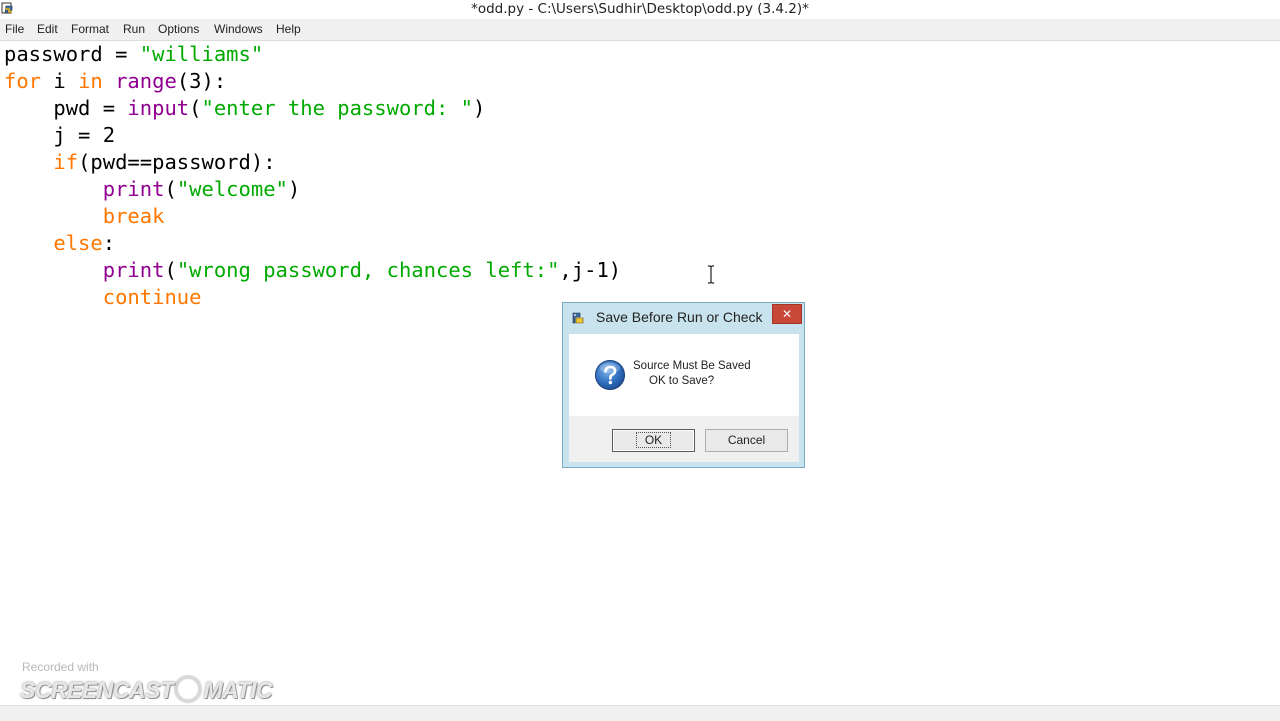 The image size is (1280, 721). Describe the element at coordinates (238, 690) in the screenshot. I see `watermark-logo-right: MATIC` at that location.